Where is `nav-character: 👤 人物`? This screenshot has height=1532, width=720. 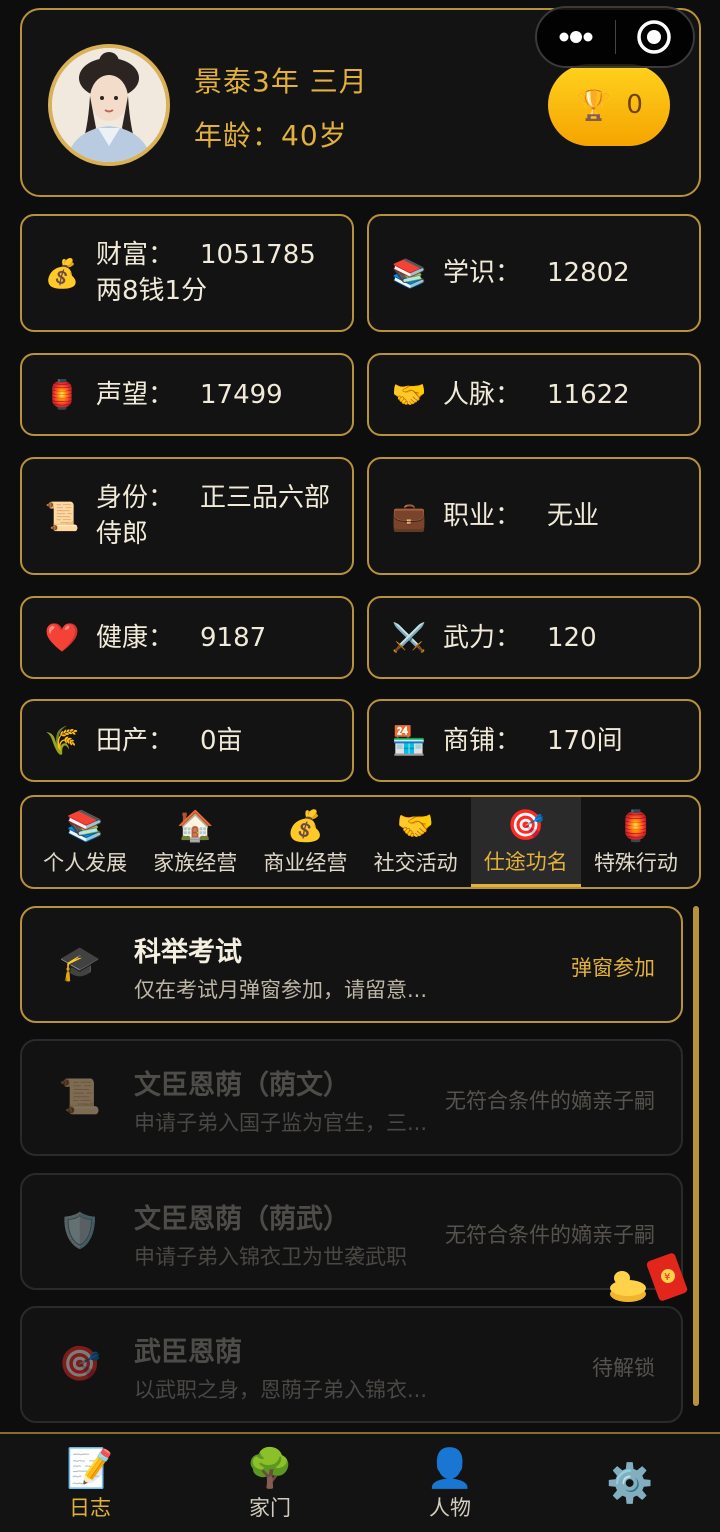 nav-character: 👤 人物 is located at coordinates (450, 1483).